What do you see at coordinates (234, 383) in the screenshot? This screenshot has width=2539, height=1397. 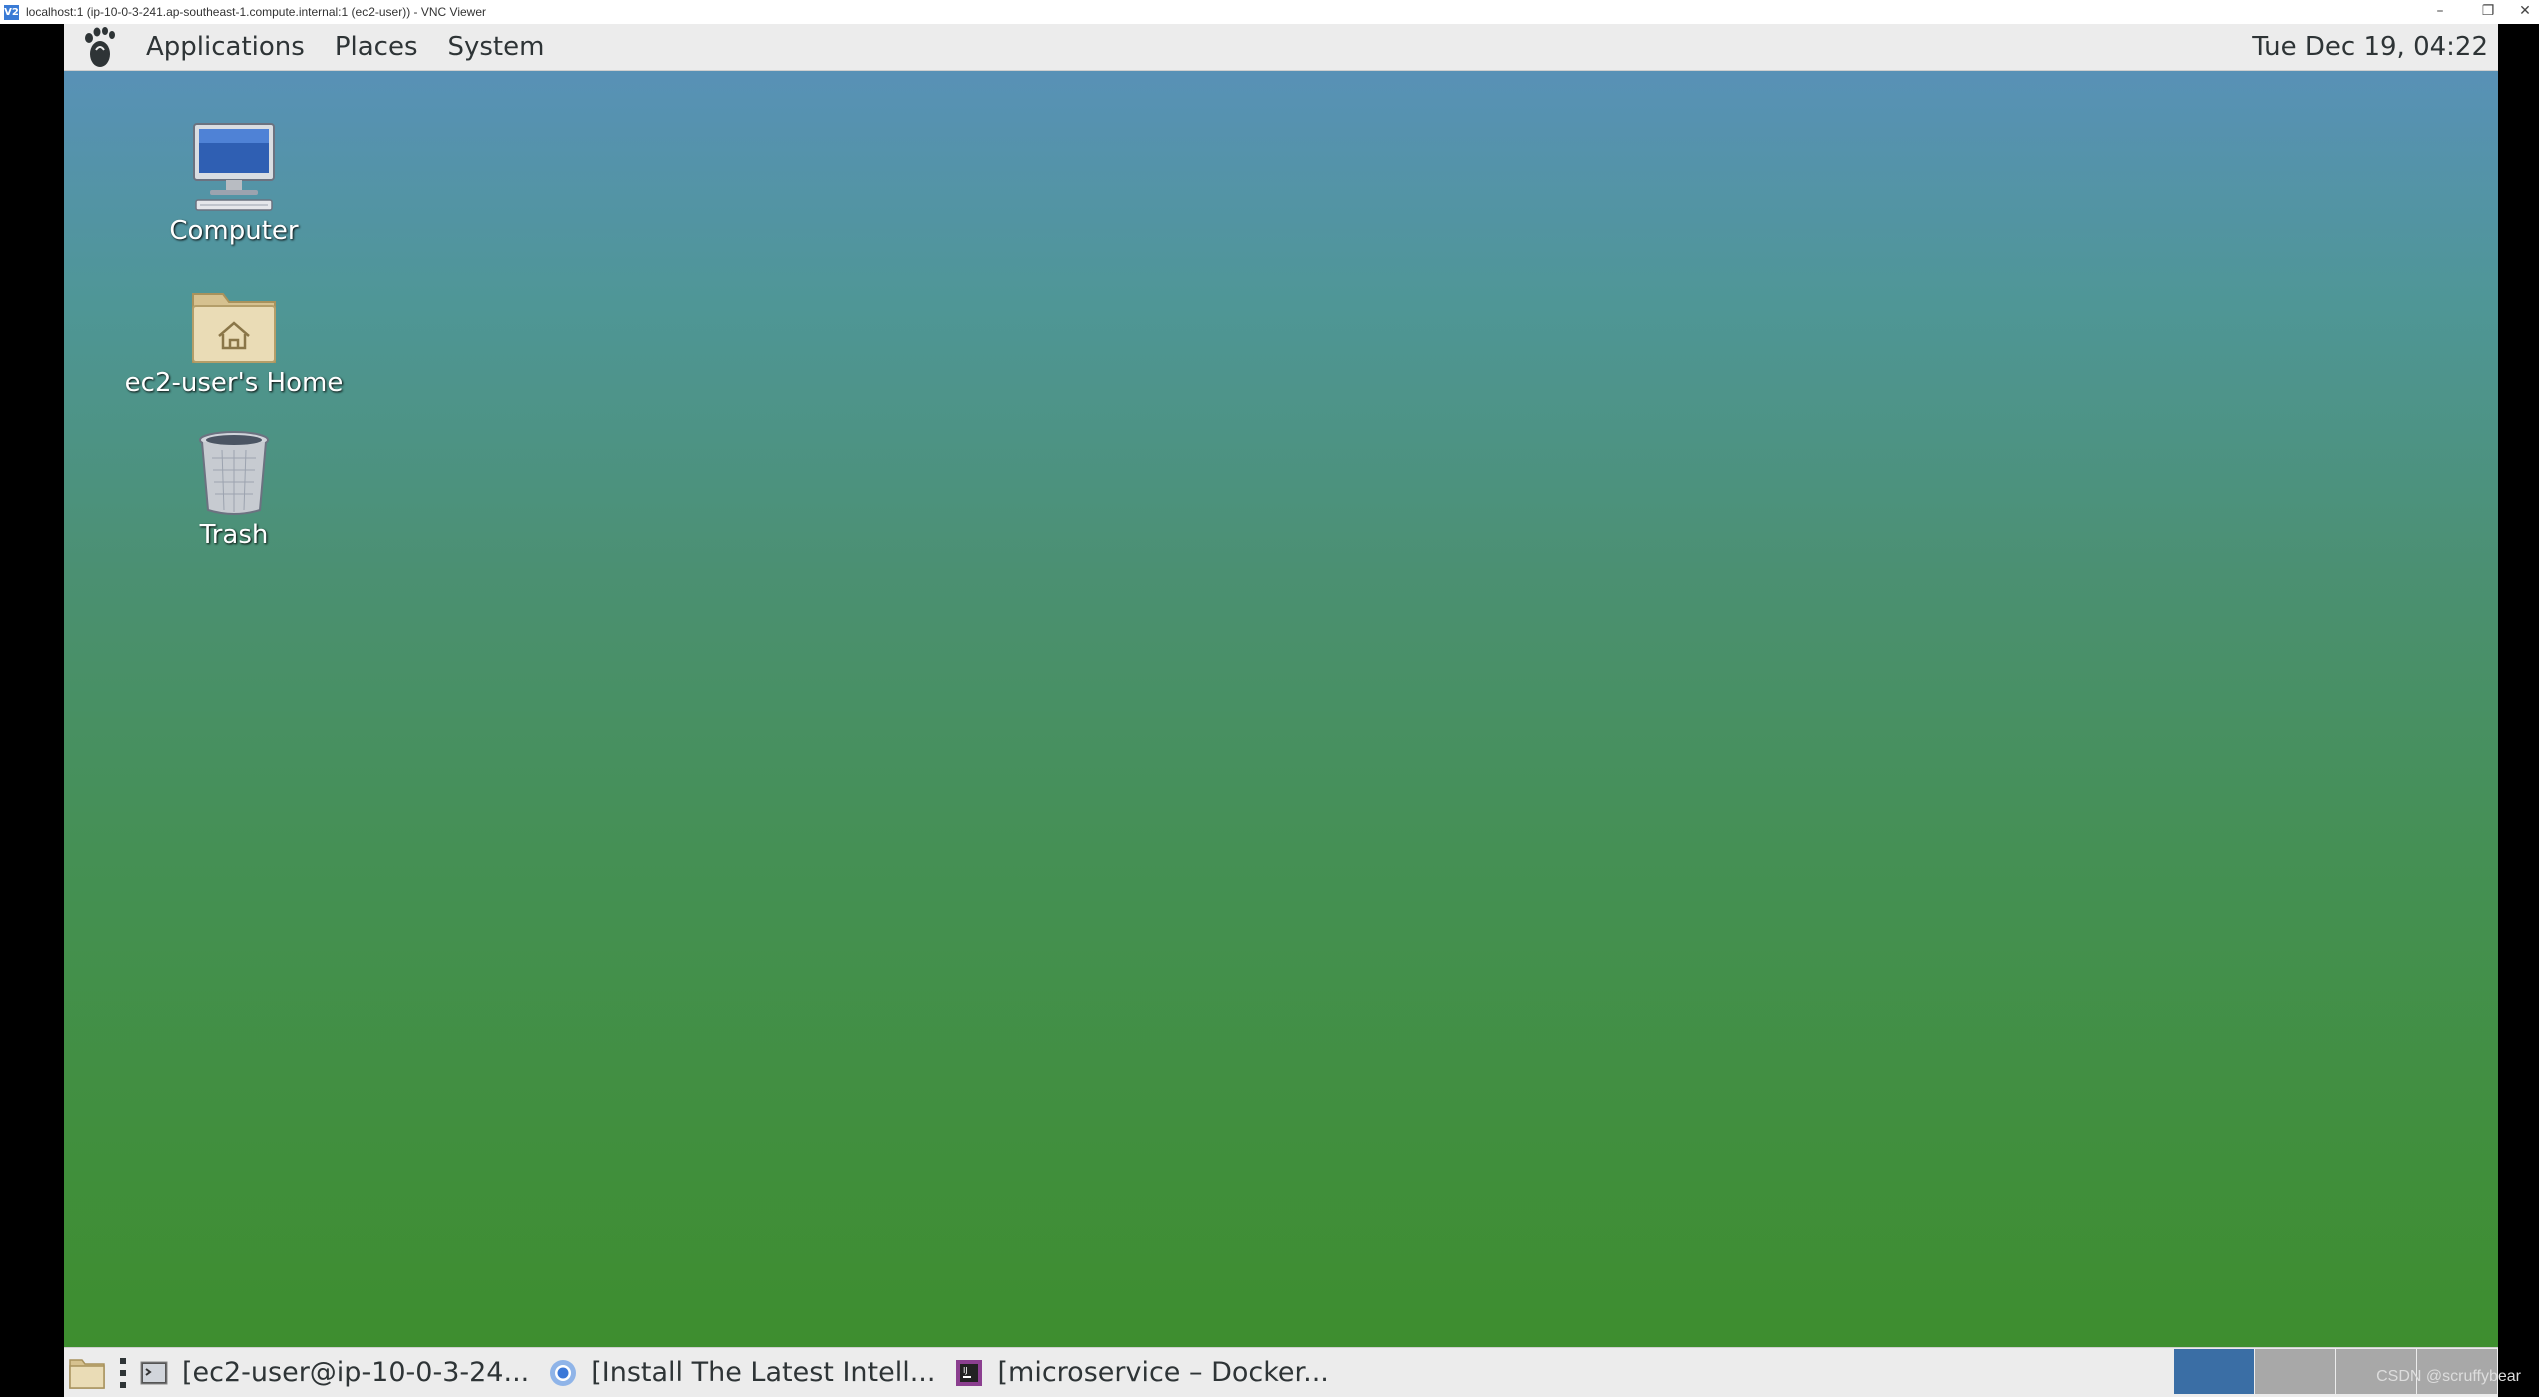 I see `desktop-icon-label: ec2-user's Home` at bounding box center [234, 383].